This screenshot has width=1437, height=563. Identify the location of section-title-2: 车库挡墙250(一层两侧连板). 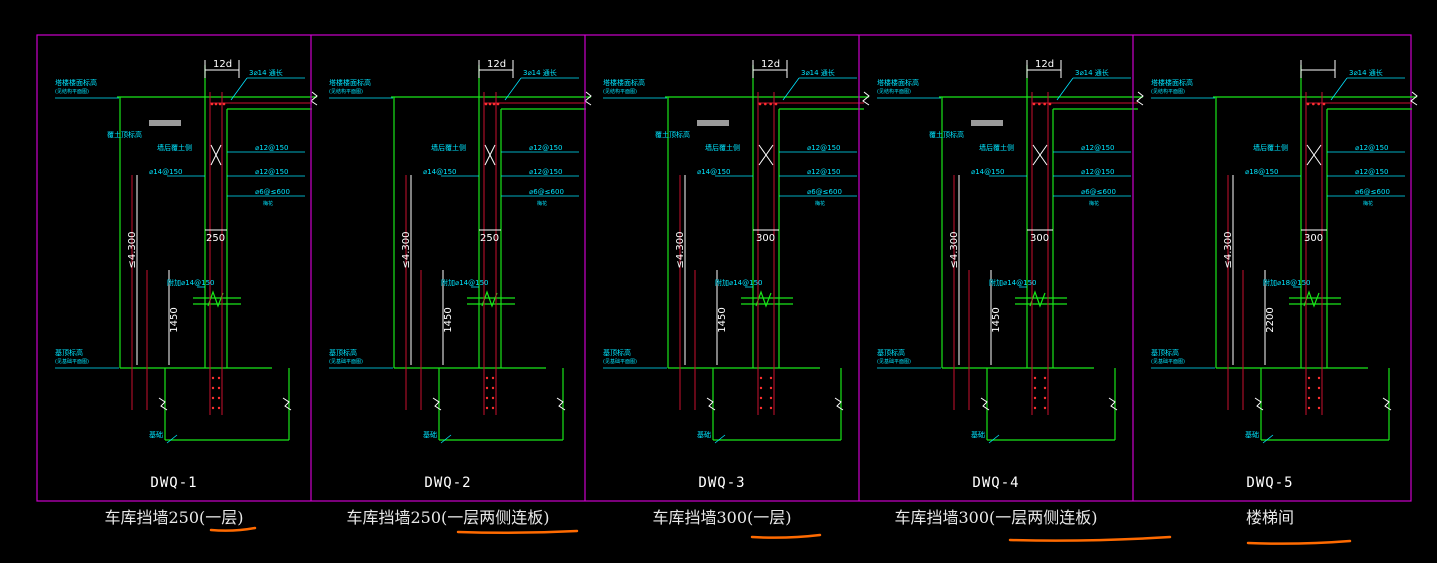
(447, 517).